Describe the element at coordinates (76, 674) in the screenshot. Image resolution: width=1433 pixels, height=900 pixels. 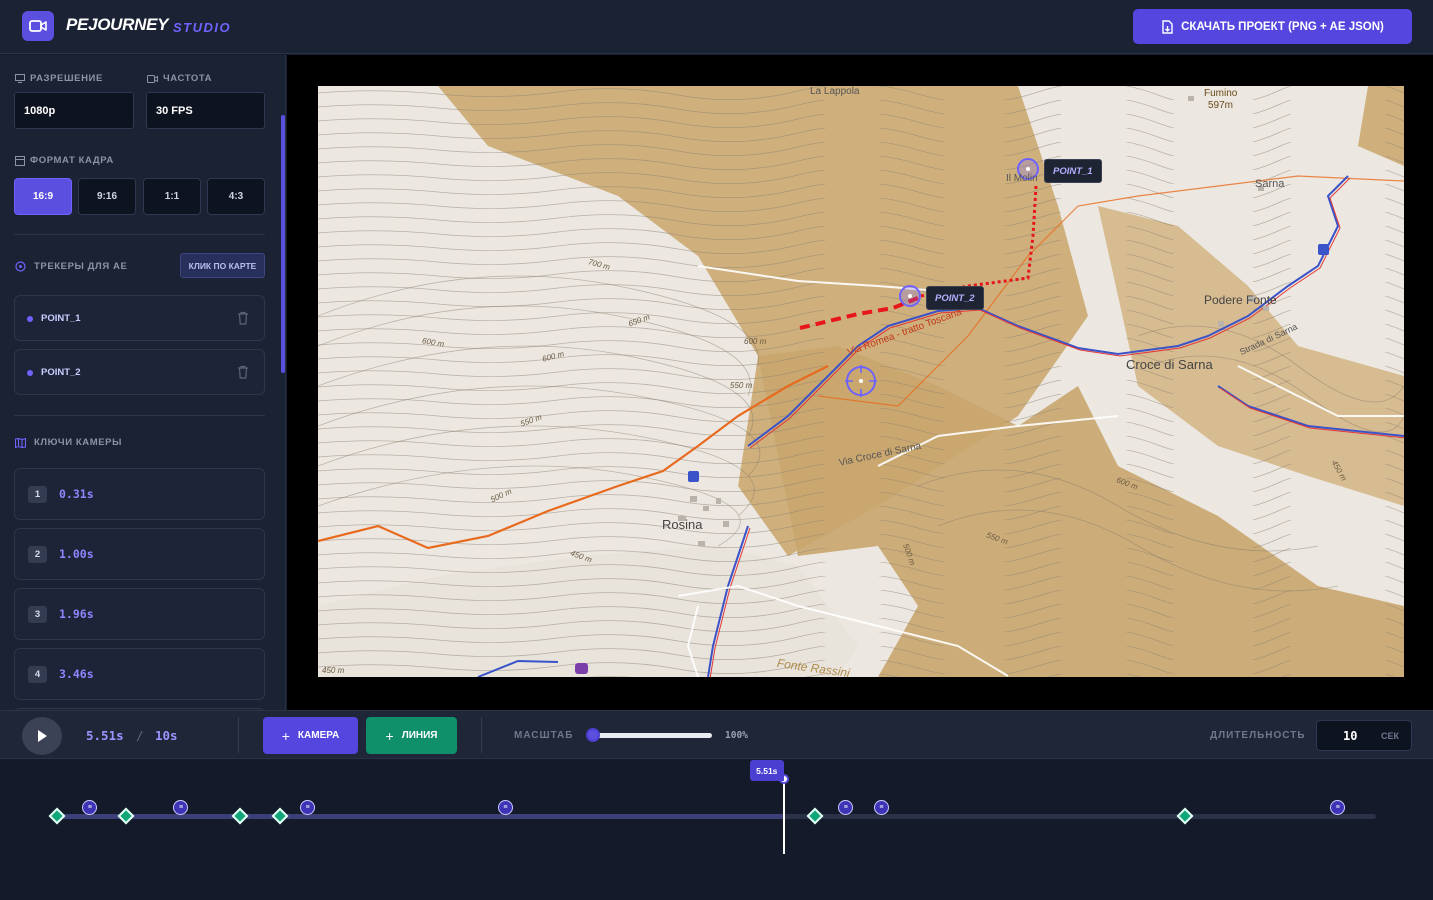
I see `key-time: 3.46s` at that location.